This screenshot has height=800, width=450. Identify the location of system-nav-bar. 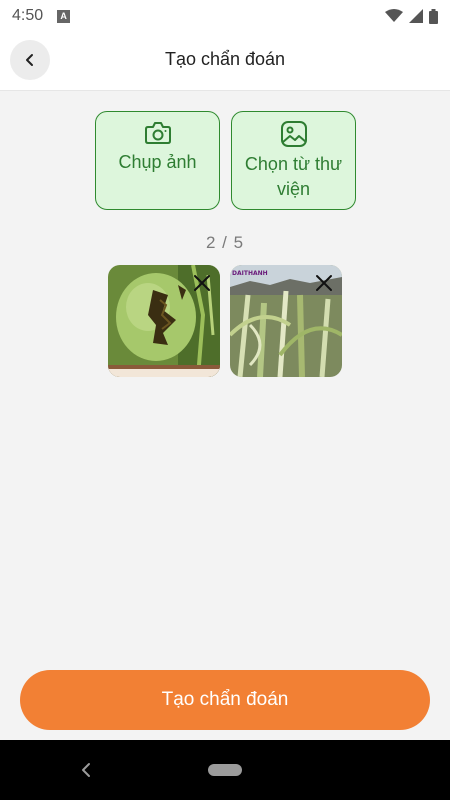
(225, 770).